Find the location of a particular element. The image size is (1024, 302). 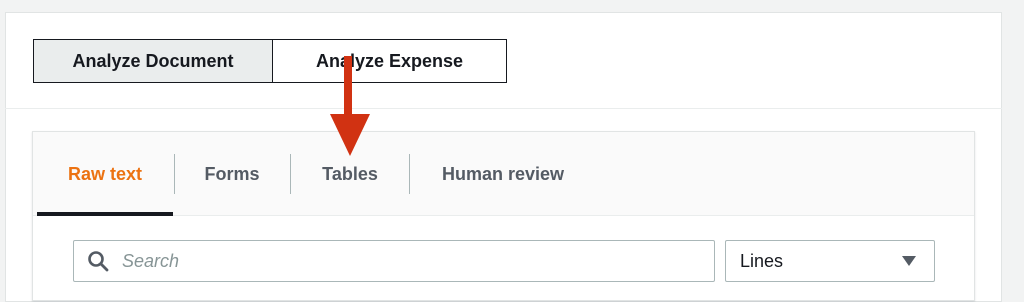

section-divider is located at coordinates (503, 108).